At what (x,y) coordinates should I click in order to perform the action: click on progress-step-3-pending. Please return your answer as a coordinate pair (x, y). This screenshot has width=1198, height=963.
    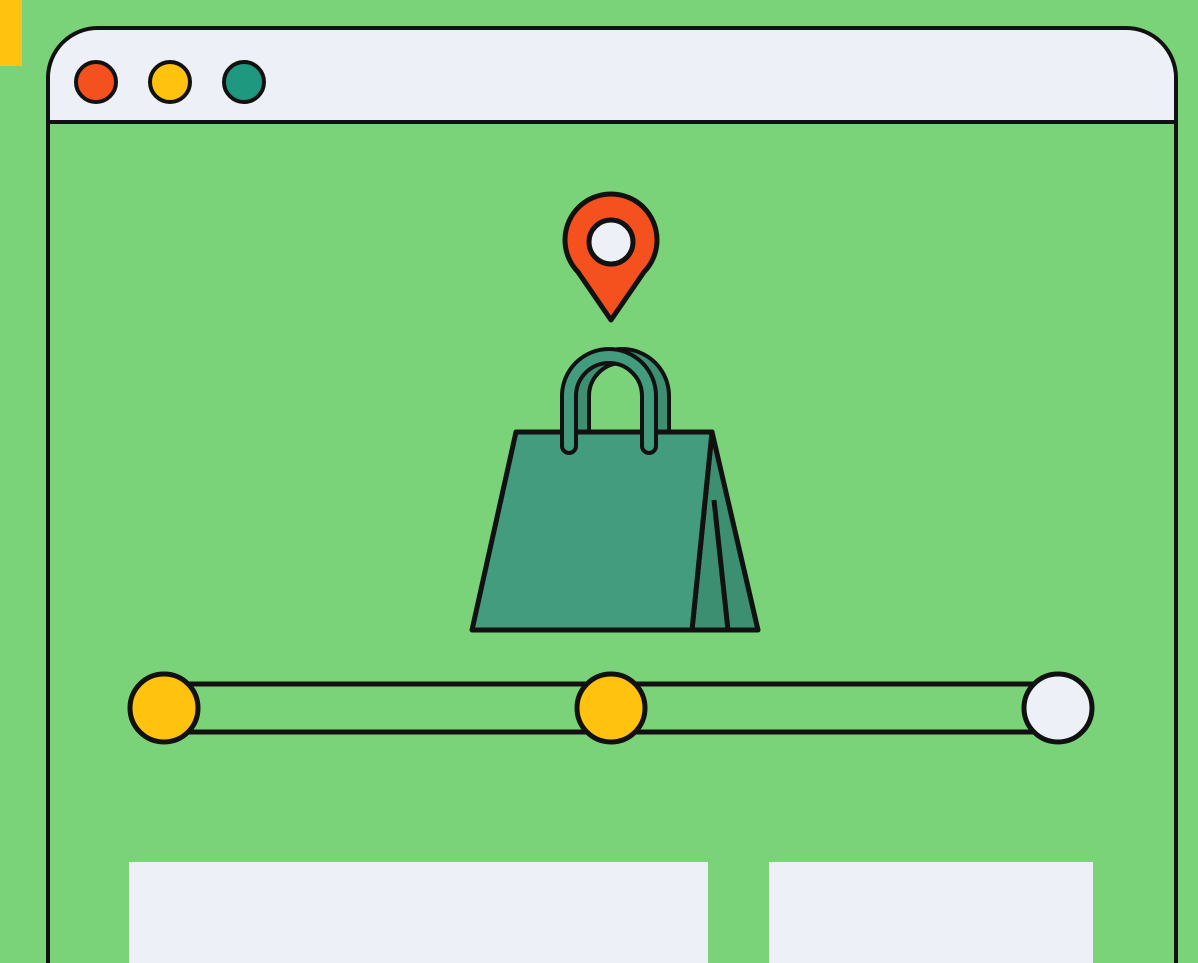
    Looking at the image, I should click on (1058, 708).